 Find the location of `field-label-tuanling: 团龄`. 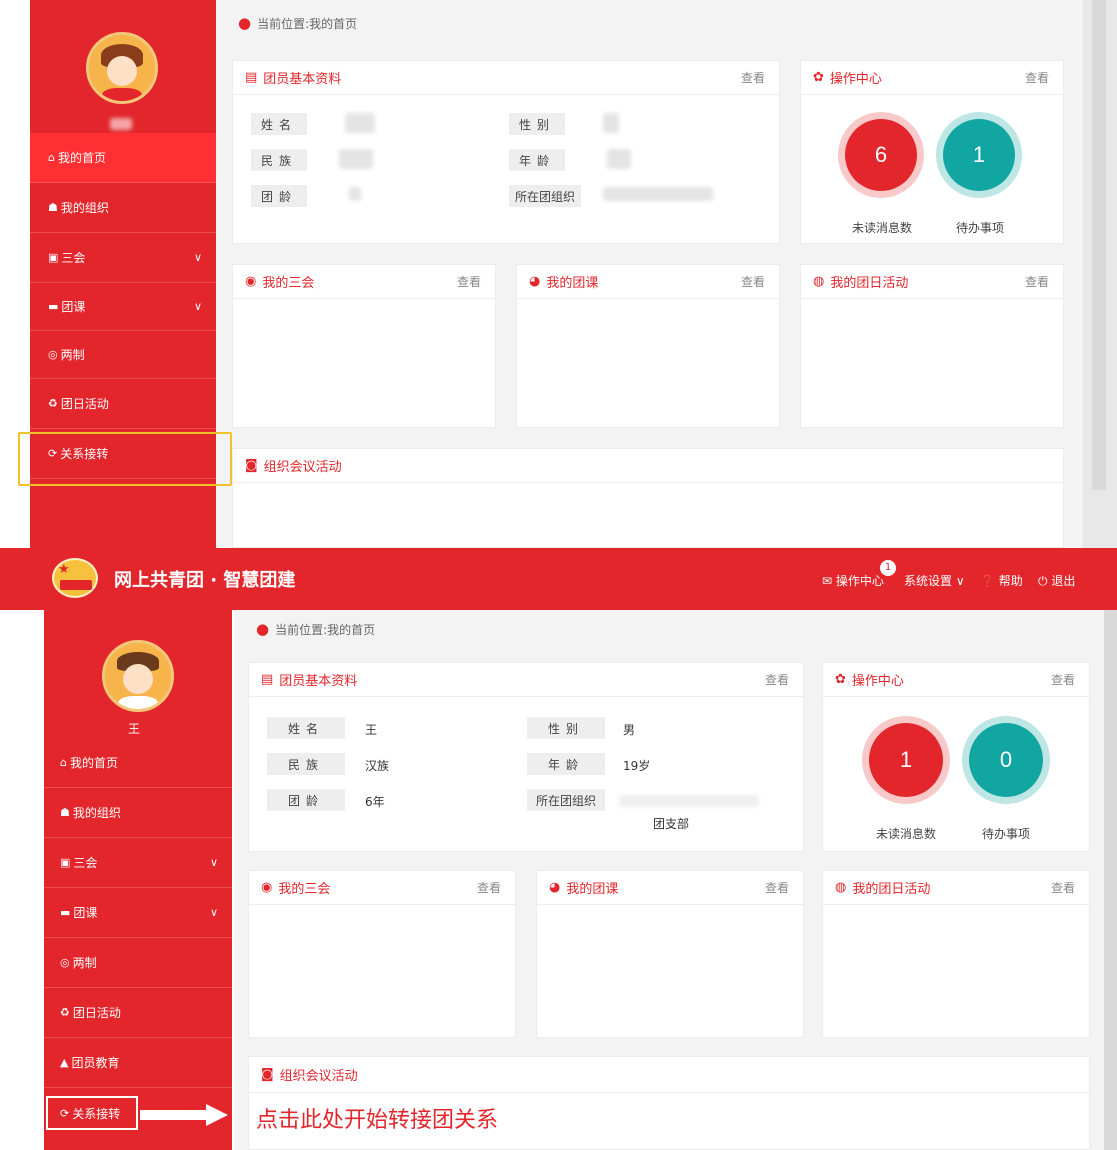

field-label-tuanling: 团龄 is located at coordinates (306, 800).